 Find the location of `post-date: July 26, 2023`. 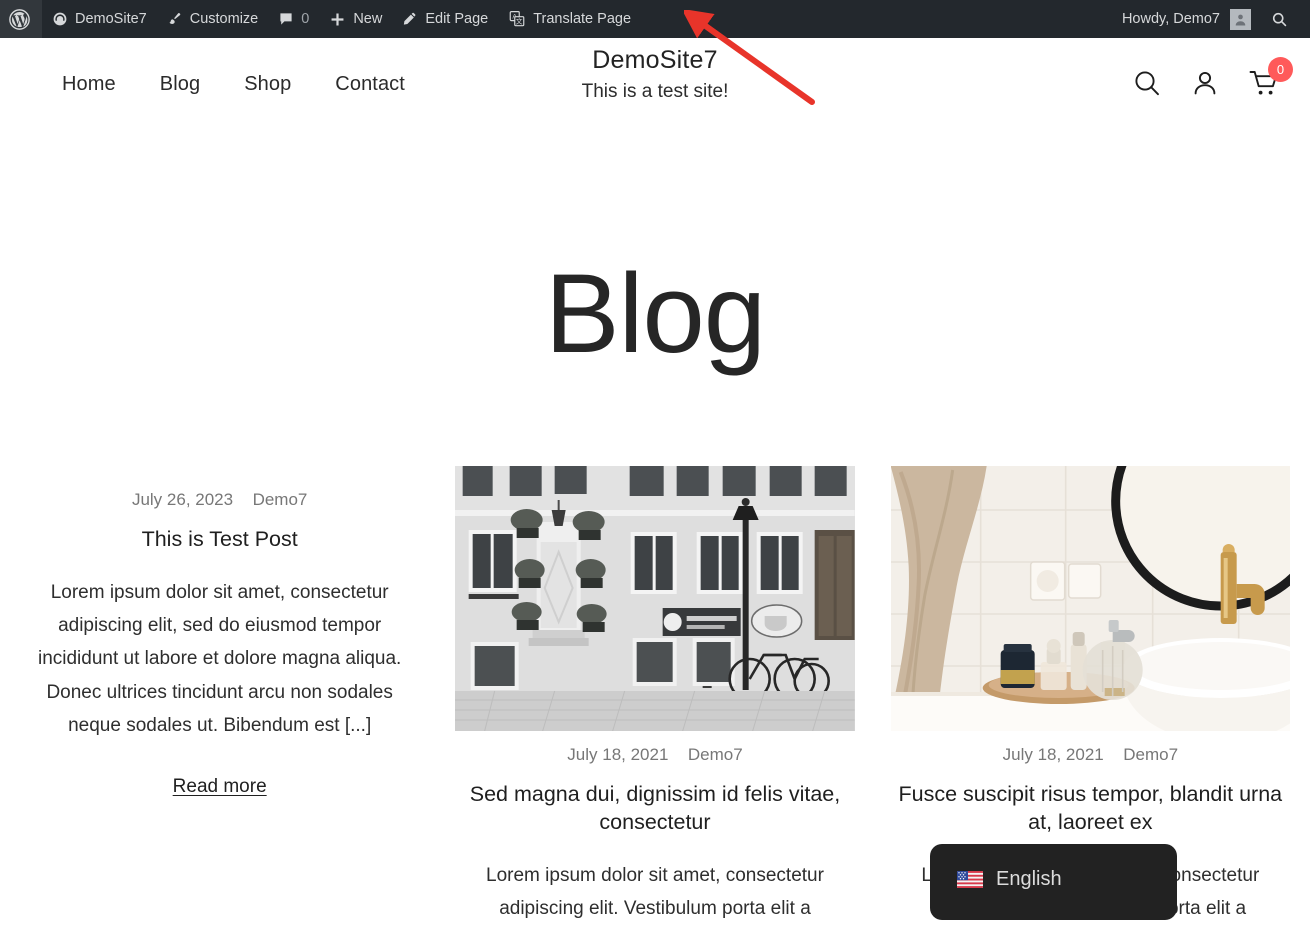

post-date: July 26, 2023 is located at coordinates (182, 499).